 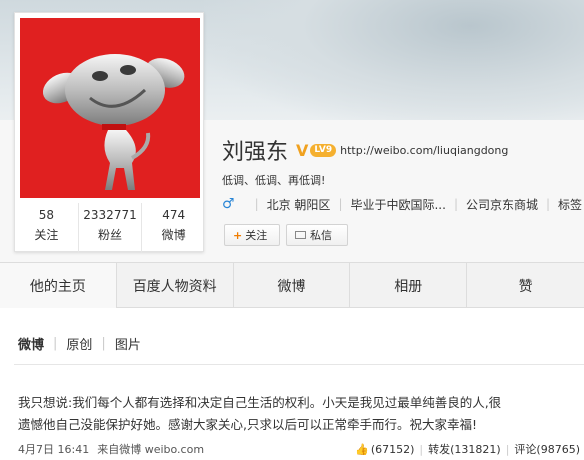 What do you see at coordinates (300, 235) in the screenshot?
I see `envelope-icon` at bounding box center [300, 235].